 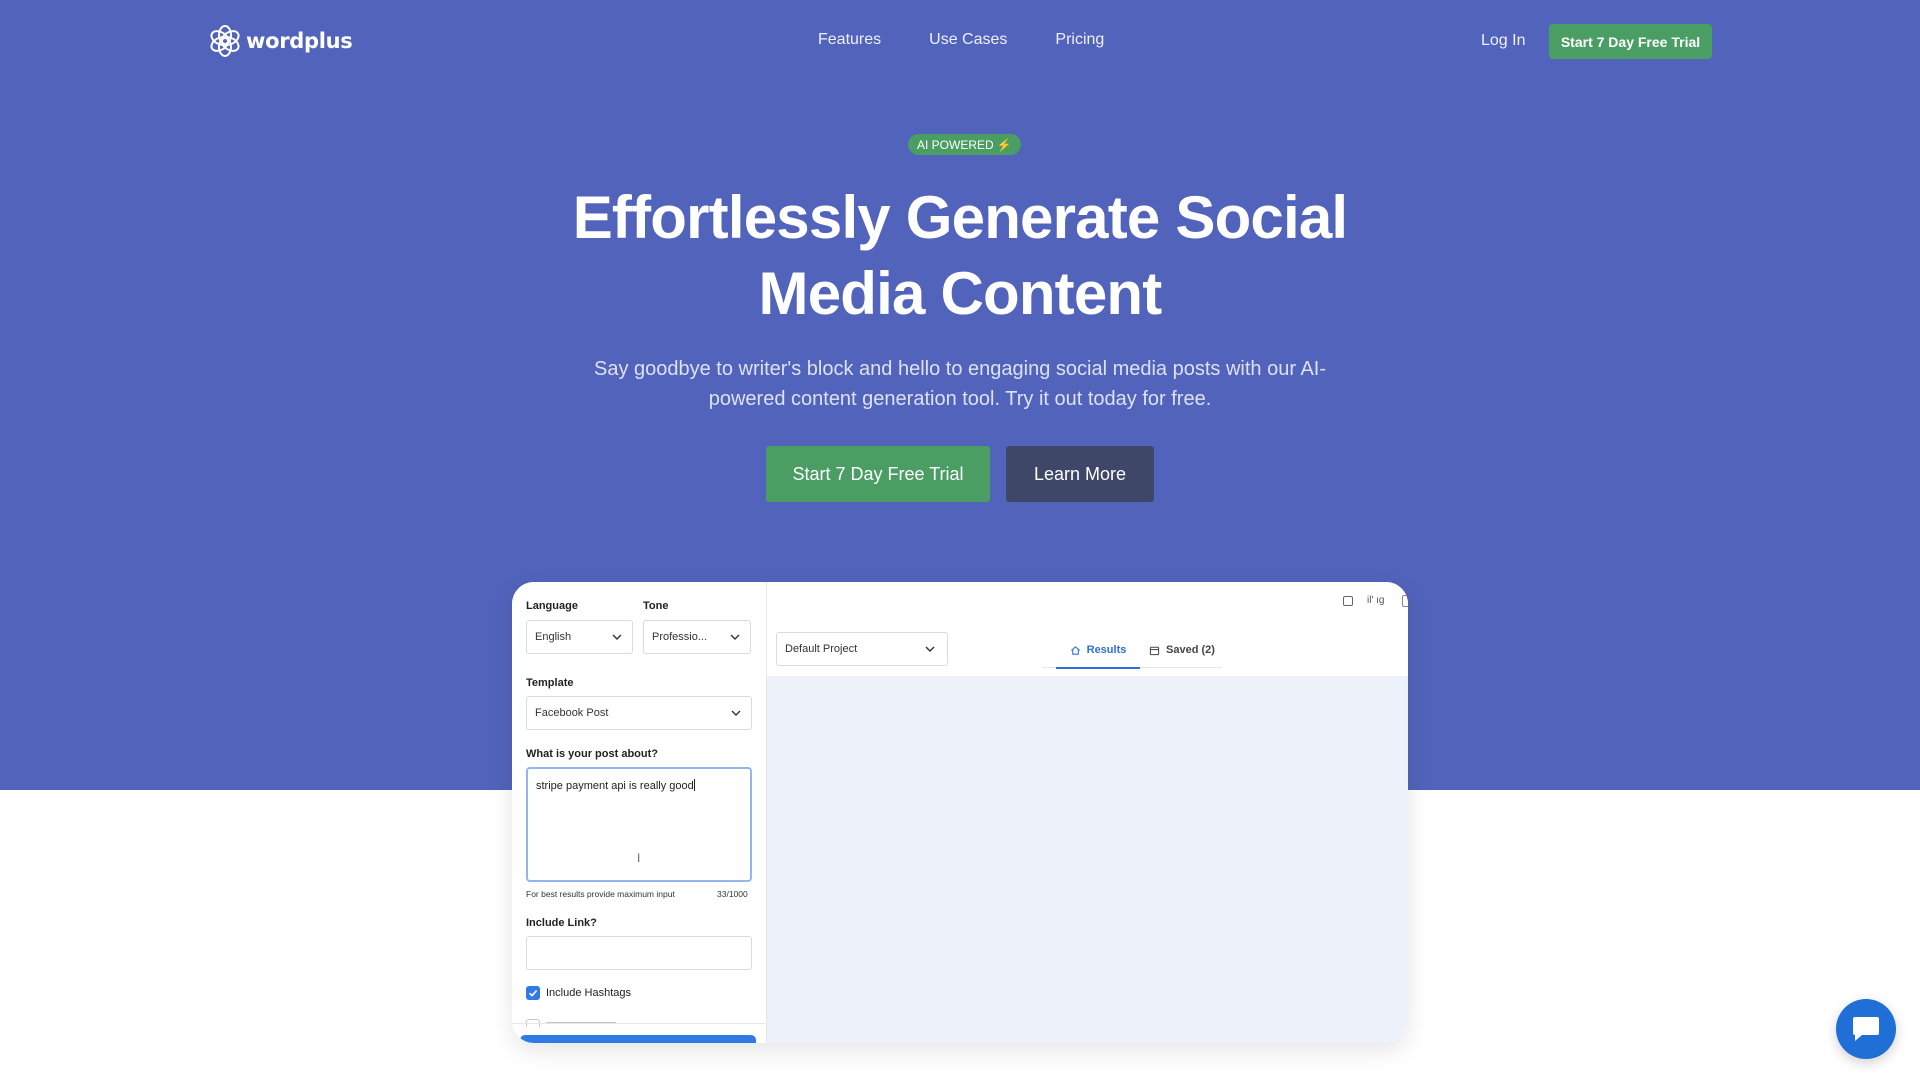 What do you see at coordinates (960, 217) in the screenshot?
I see `headline-line-1: Effortlessly Generate Social` at bounding box center [960, 217].